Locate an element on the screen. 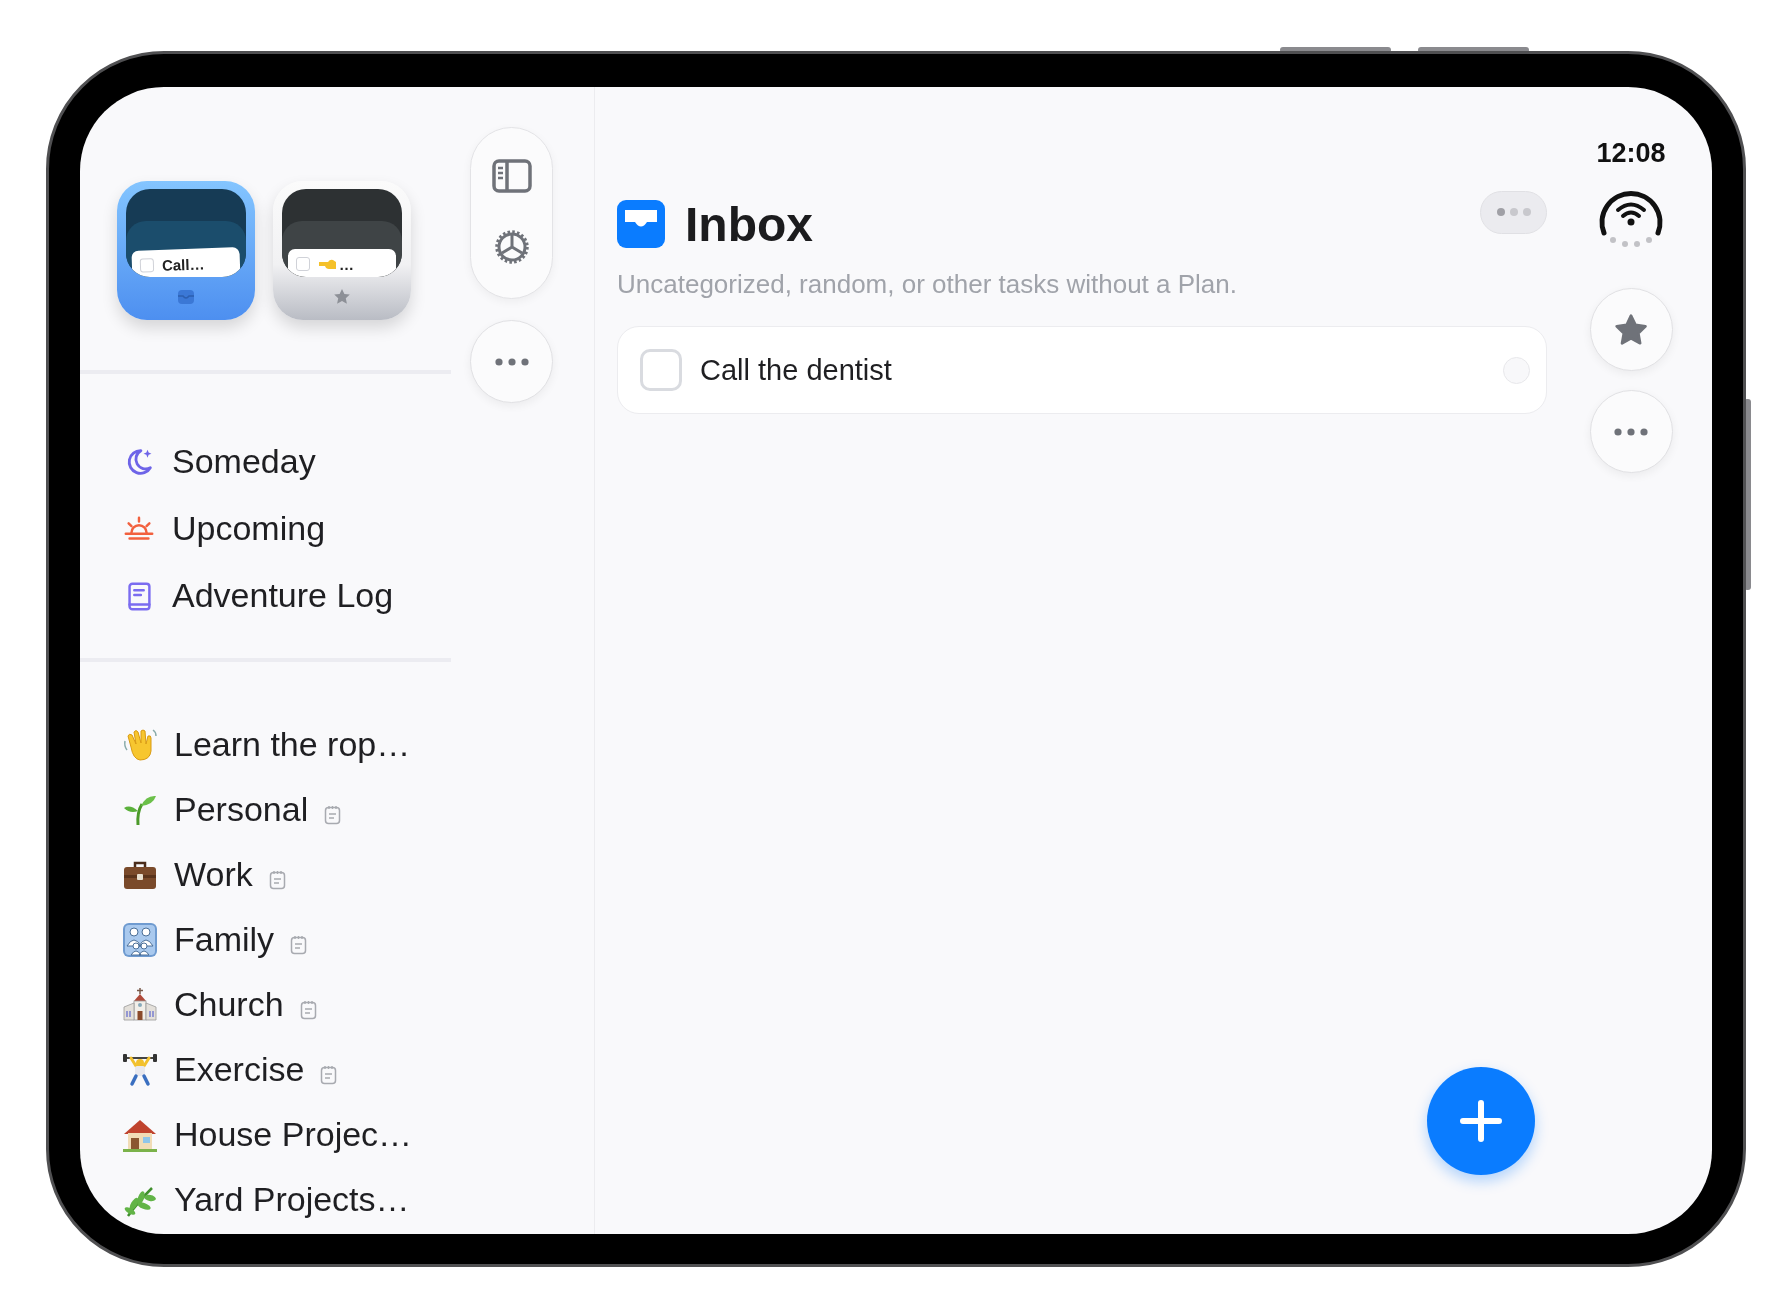 Image resolution: width=1786 pixels, height=1306 pixels. checkbox-icon is located at coordinates (303, 264).